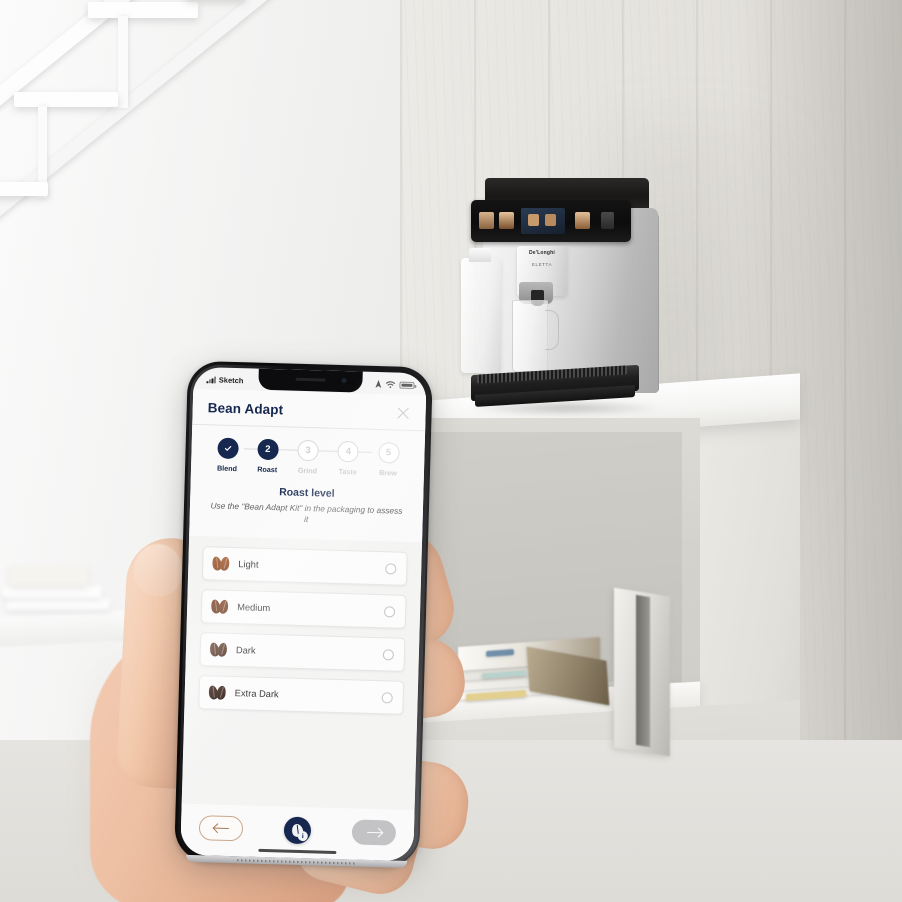  I want to click on roast-option-list: Light Medium Dark Extra Dark, so click(302, 673).